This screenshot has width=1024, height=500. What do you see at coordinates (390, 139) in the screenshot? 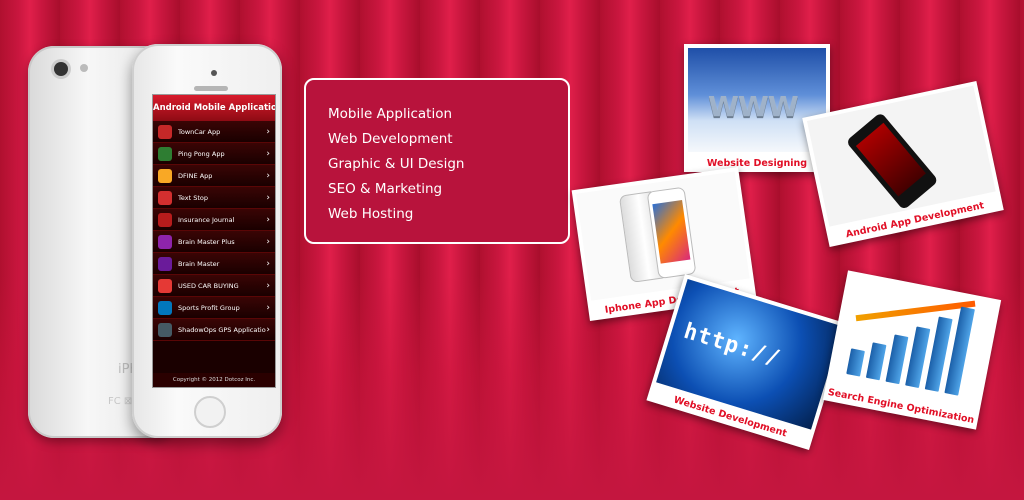
I see `service-item: Web Development` at bounding box center [390, 139].